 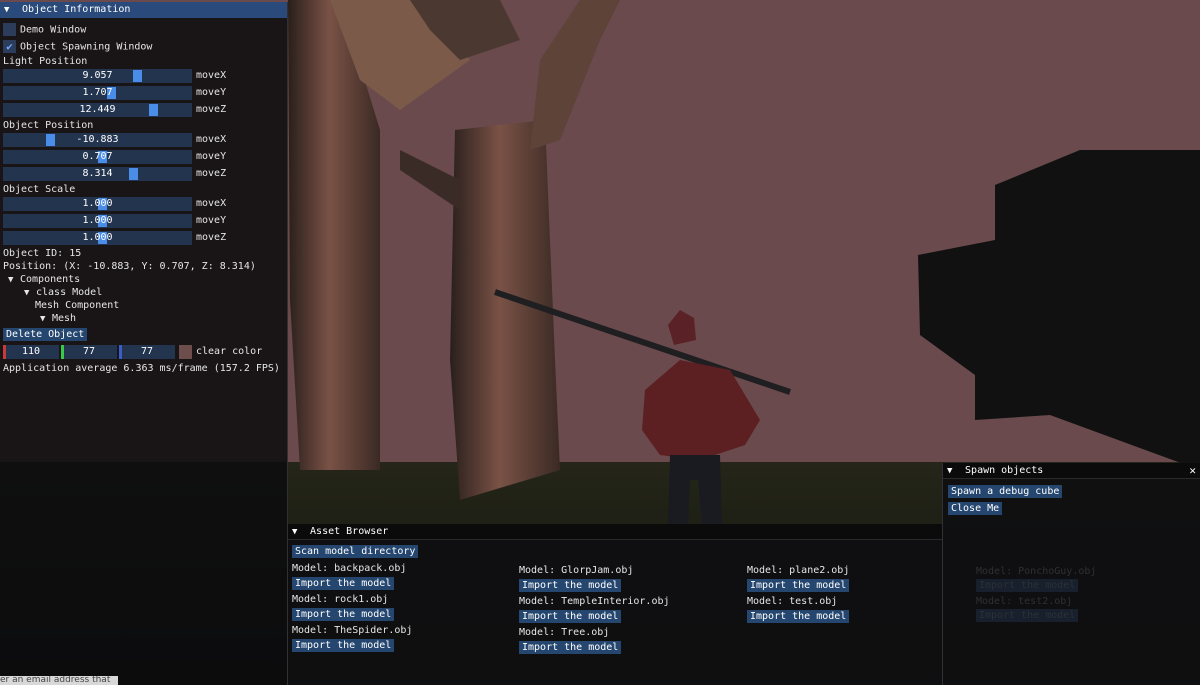 I want to click on slider-value: 9.057, so click(x=97, y=75).